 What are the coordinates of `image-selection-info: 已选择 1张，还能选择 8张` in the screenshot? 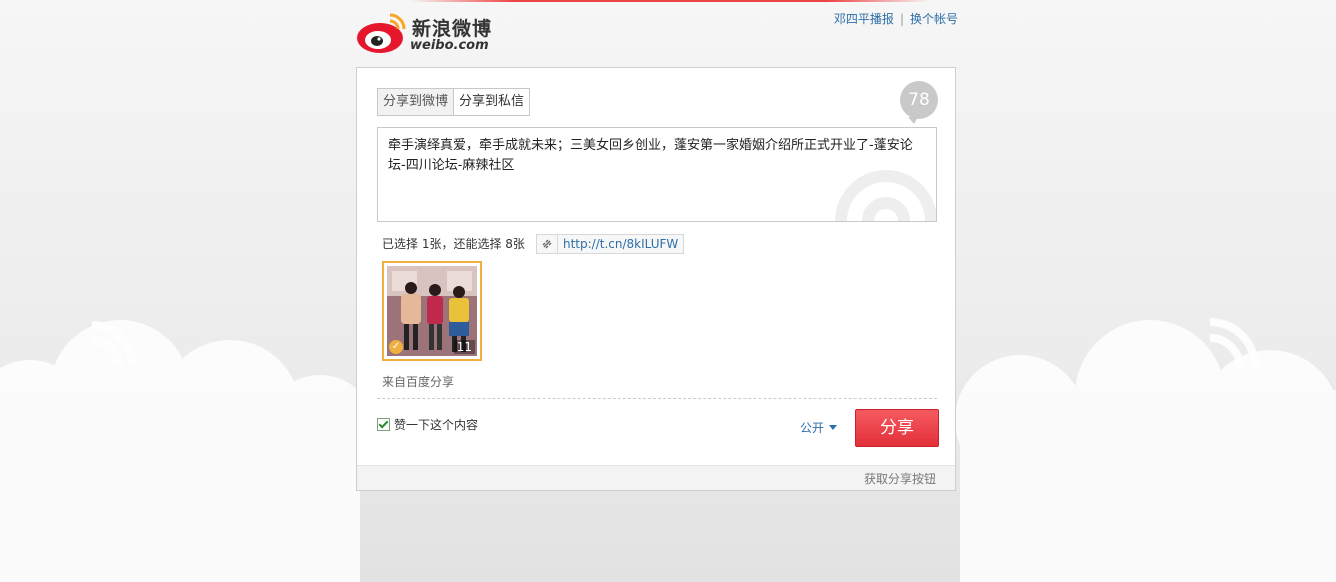 It's located at (453, 244).